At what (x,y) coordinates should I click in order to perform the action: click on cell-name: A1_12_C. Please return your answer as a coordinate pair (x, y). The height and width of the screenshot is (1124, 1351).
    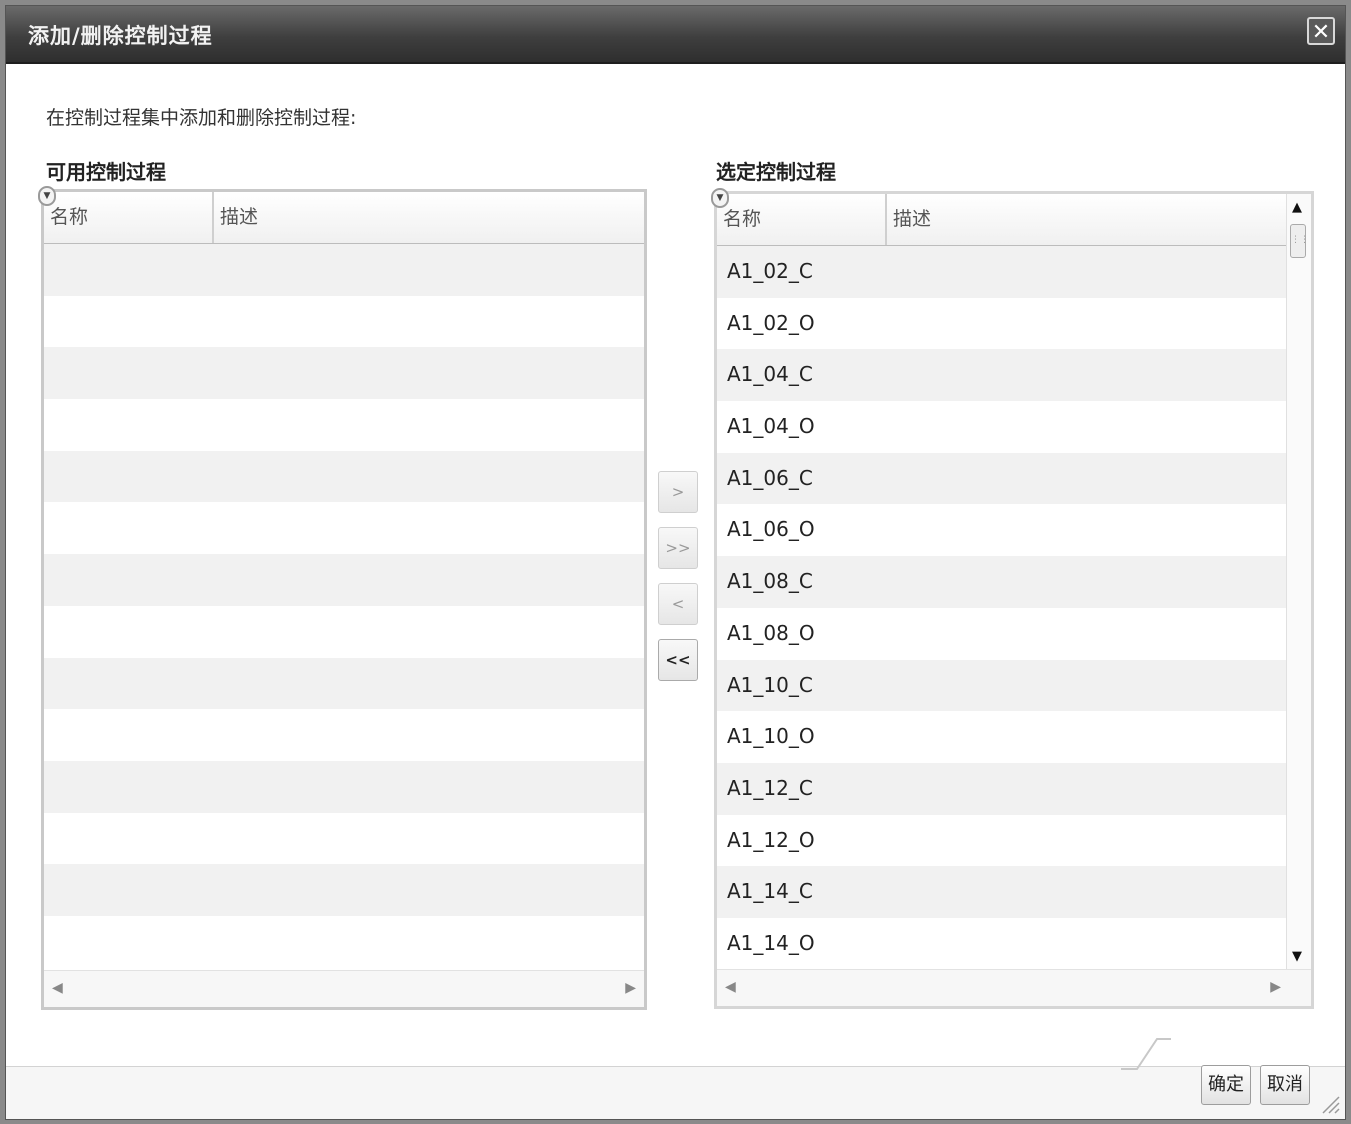
    Looking at the image, I should click on (770, 787).